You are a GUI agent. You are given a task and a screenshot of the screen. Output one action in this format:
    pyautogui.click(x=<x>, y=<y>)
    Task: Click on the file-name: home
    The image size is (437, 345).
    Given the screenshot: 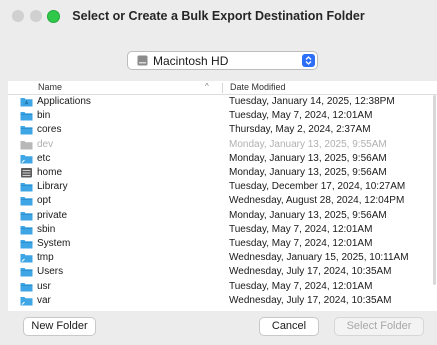 What is the action you would take?
    pyautogui.click(x=50, y=172)
    